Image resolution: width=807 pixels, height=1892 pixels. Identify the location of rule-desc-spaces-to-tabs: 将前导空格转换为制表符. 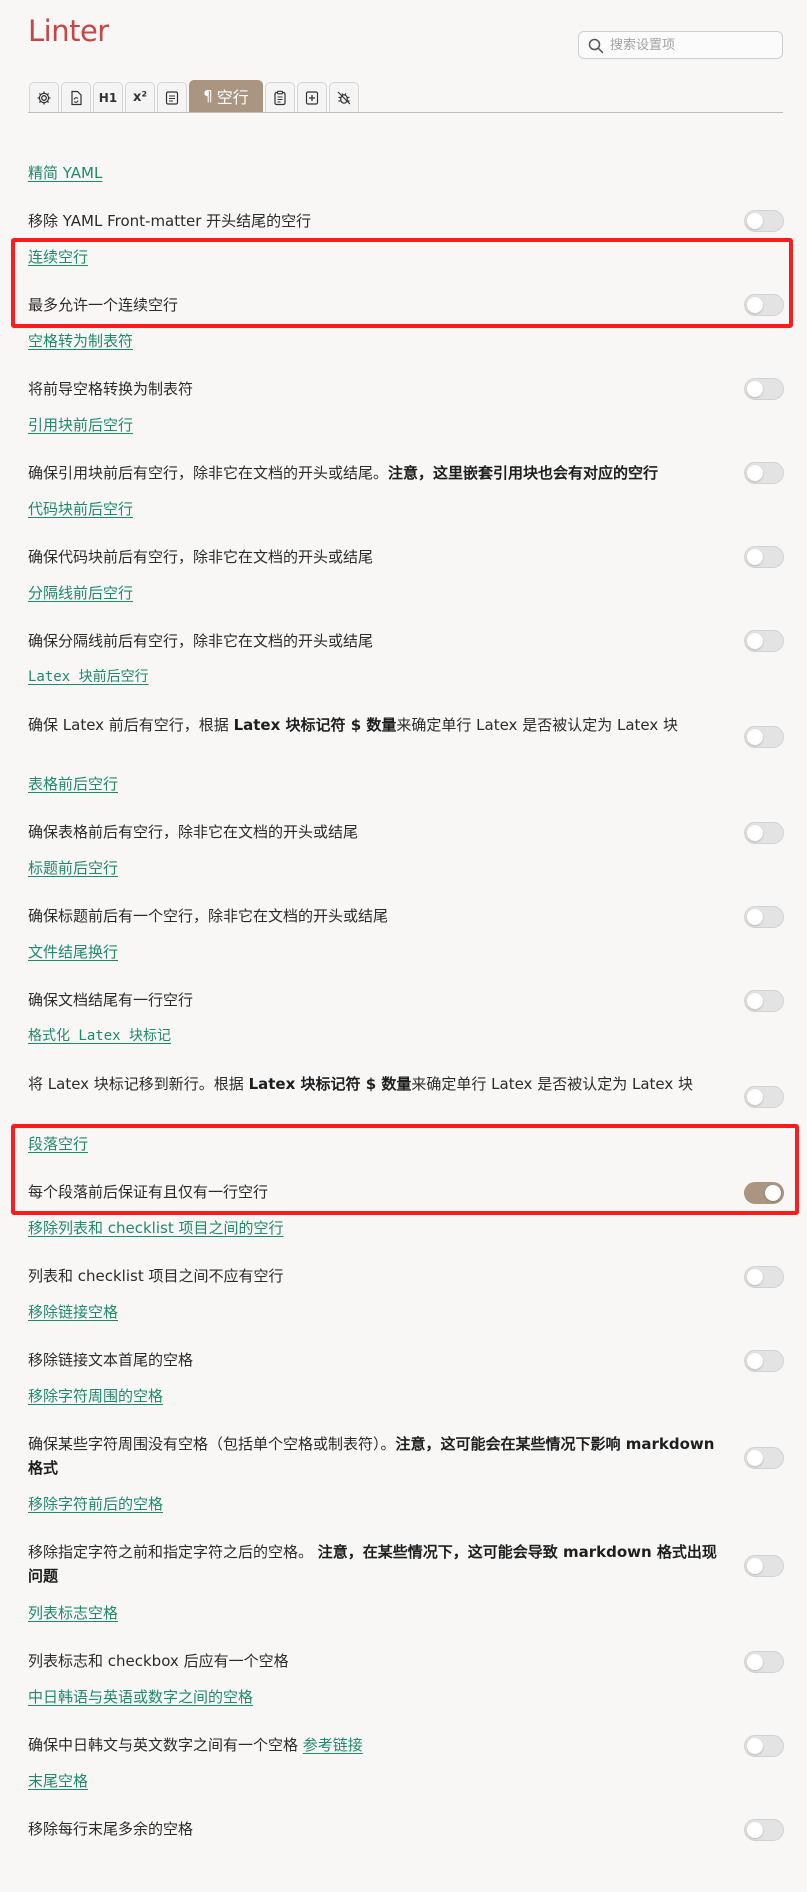
(111, 389).